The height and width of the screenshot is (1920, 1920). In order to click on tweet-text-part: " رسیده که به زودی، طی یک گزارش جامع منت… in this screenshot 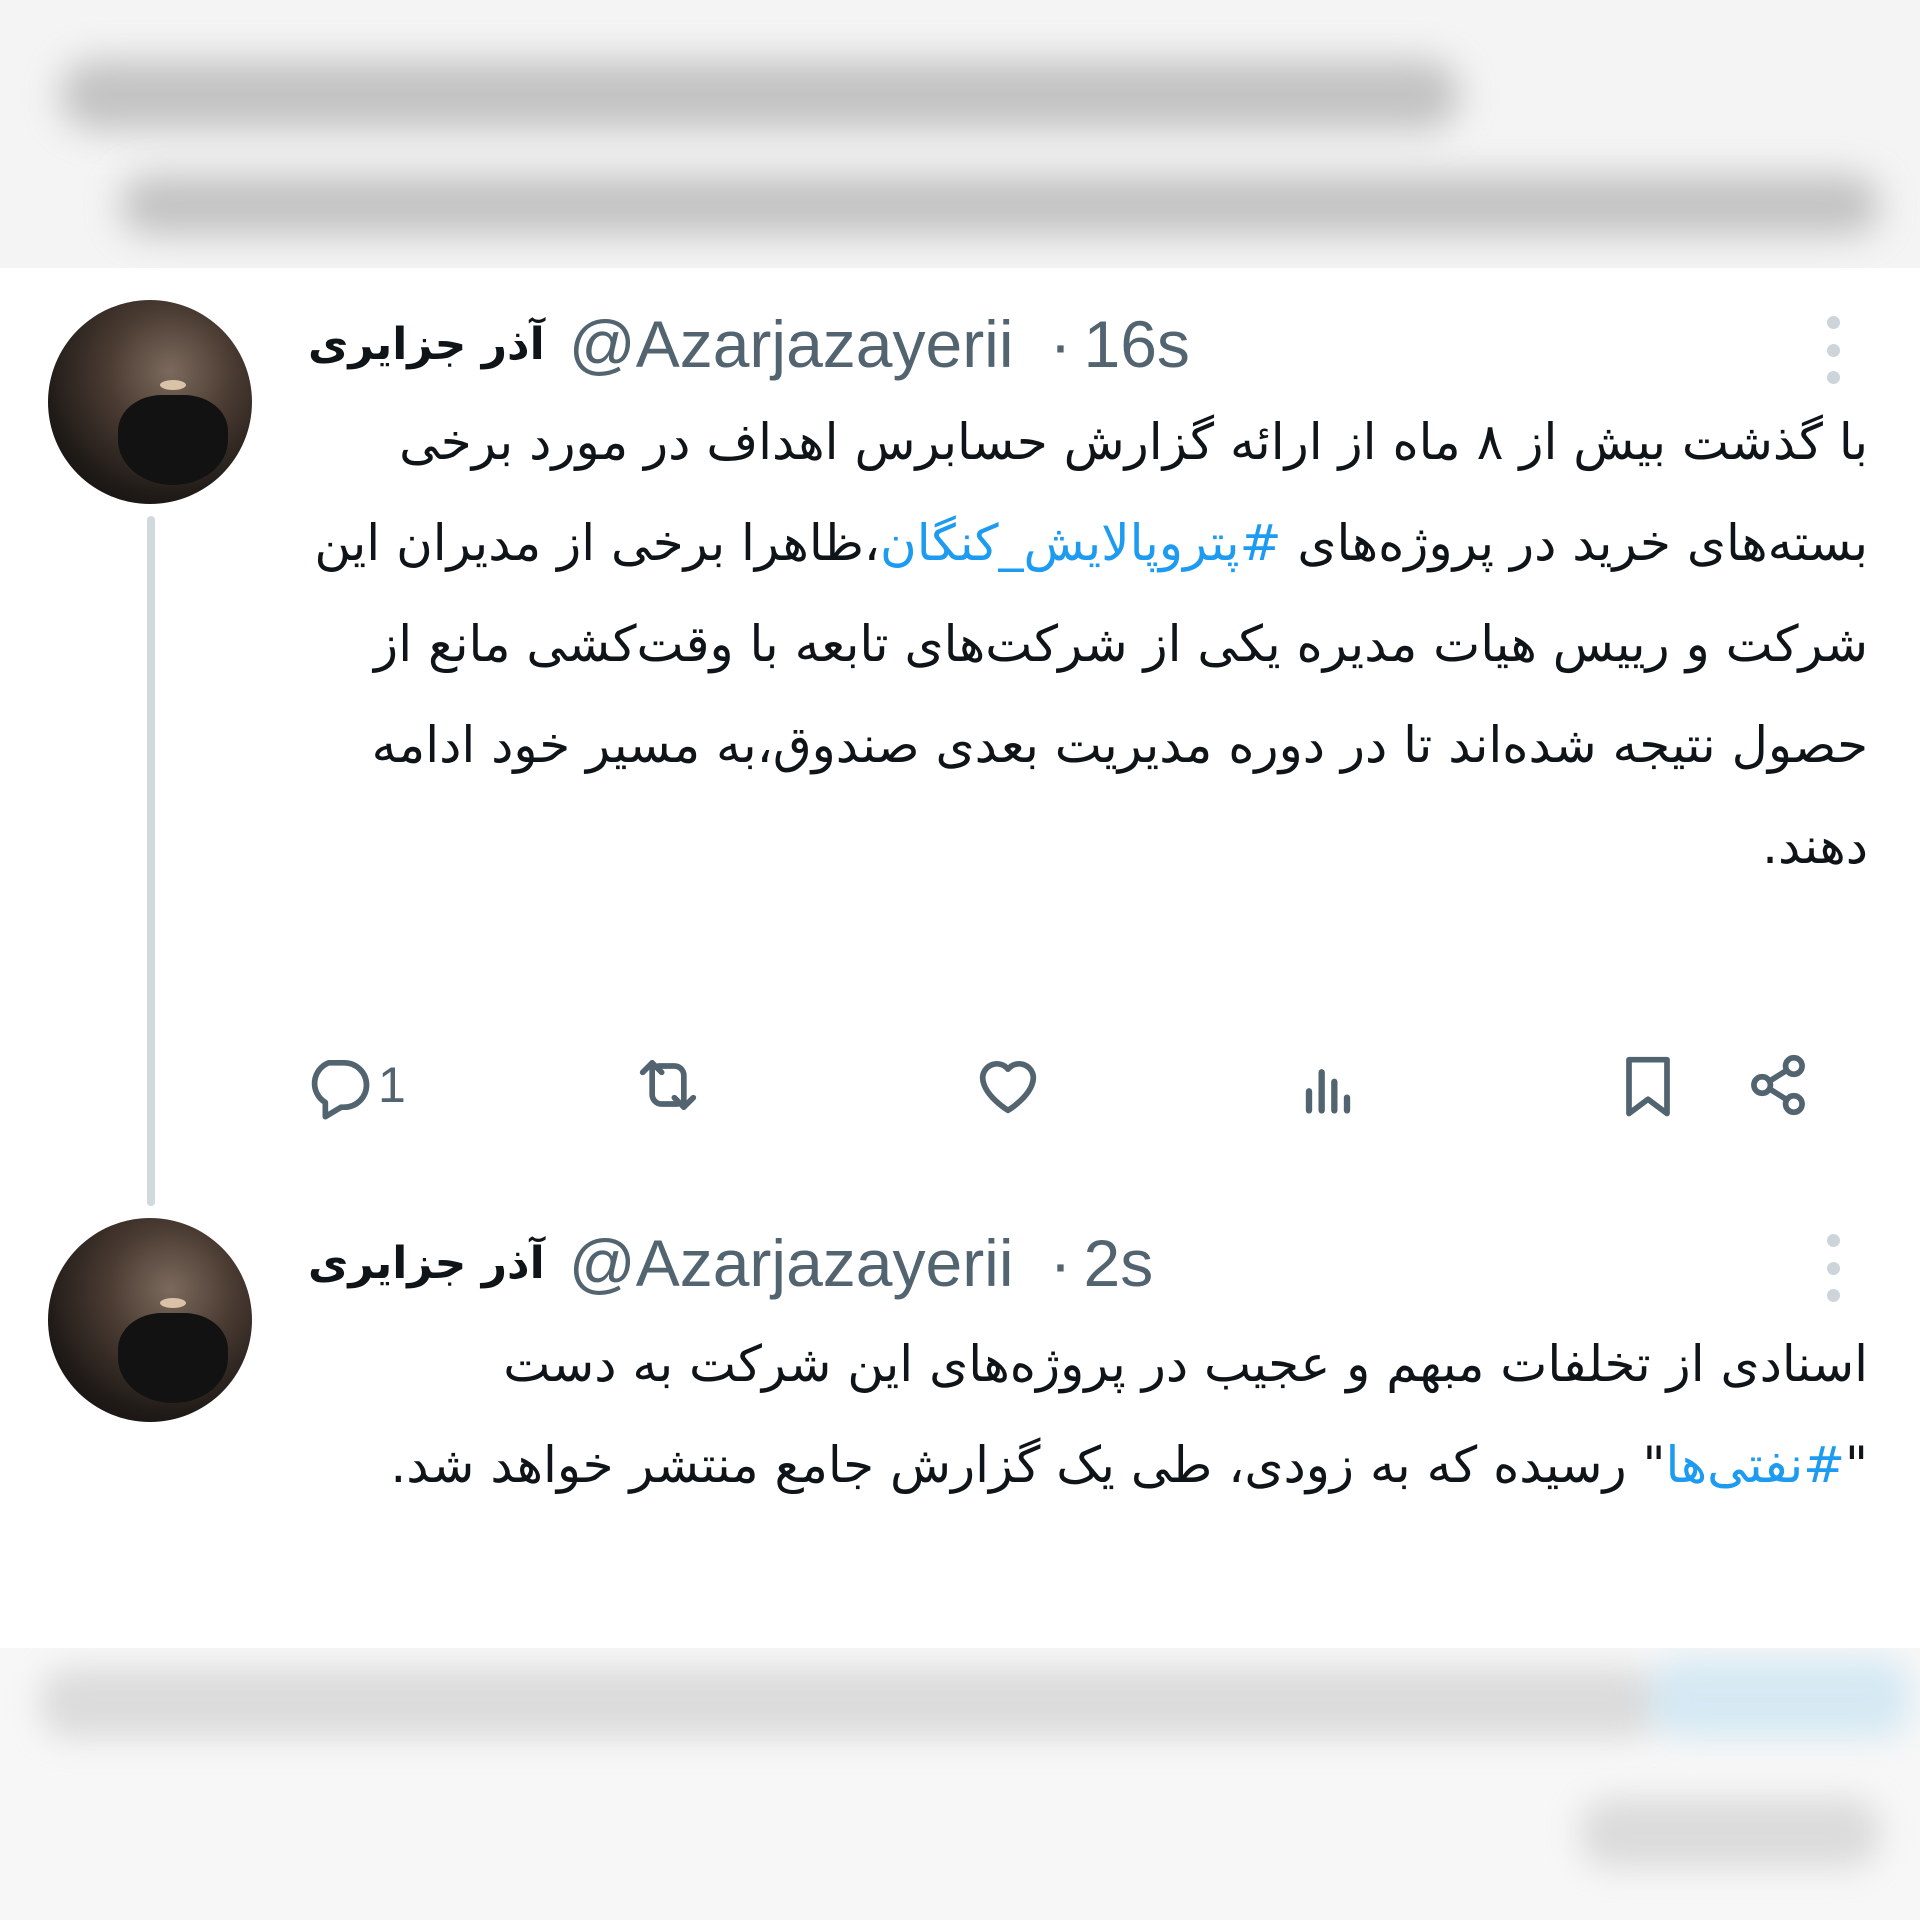, I will do `click(1028, 1465)`.